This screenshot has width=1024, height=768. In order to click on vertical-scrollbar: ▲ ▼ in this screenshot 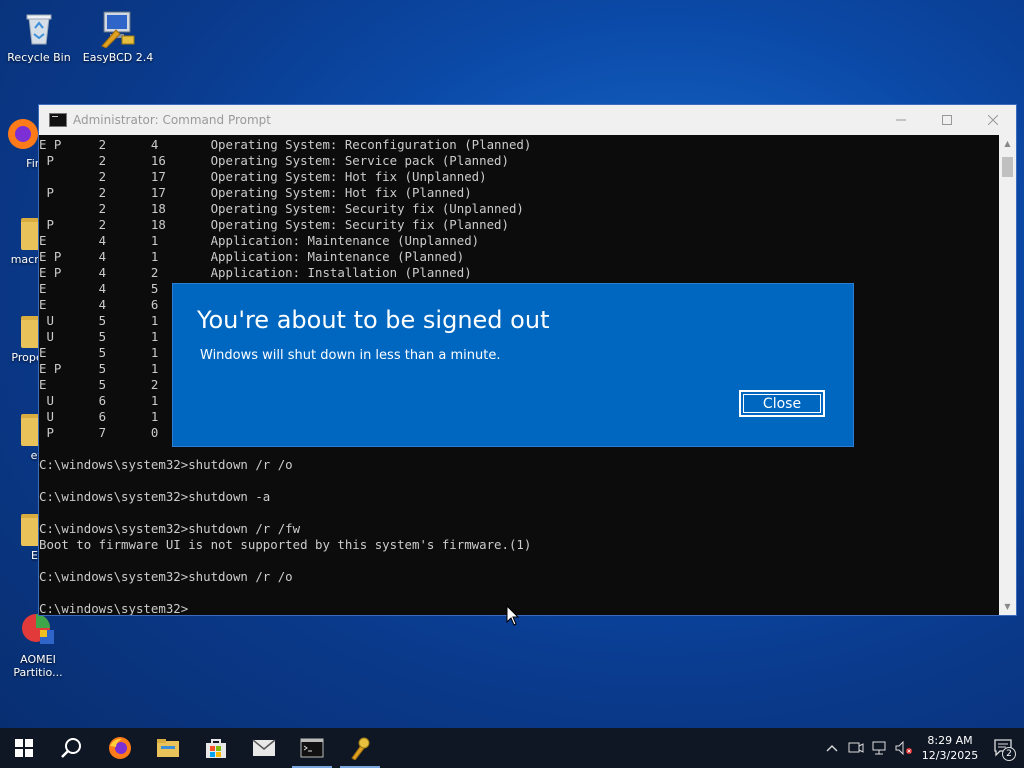, I will do `click(1007, 375)`.